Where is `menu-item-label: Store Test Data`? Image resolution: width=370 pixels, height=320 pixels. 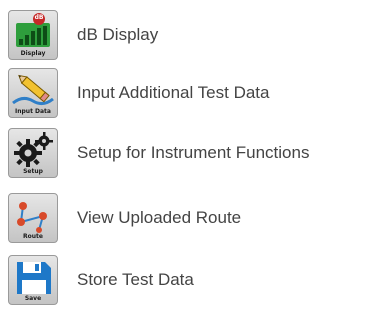 menu-item-label: Store Test Data is located at coordinates (135, 279).